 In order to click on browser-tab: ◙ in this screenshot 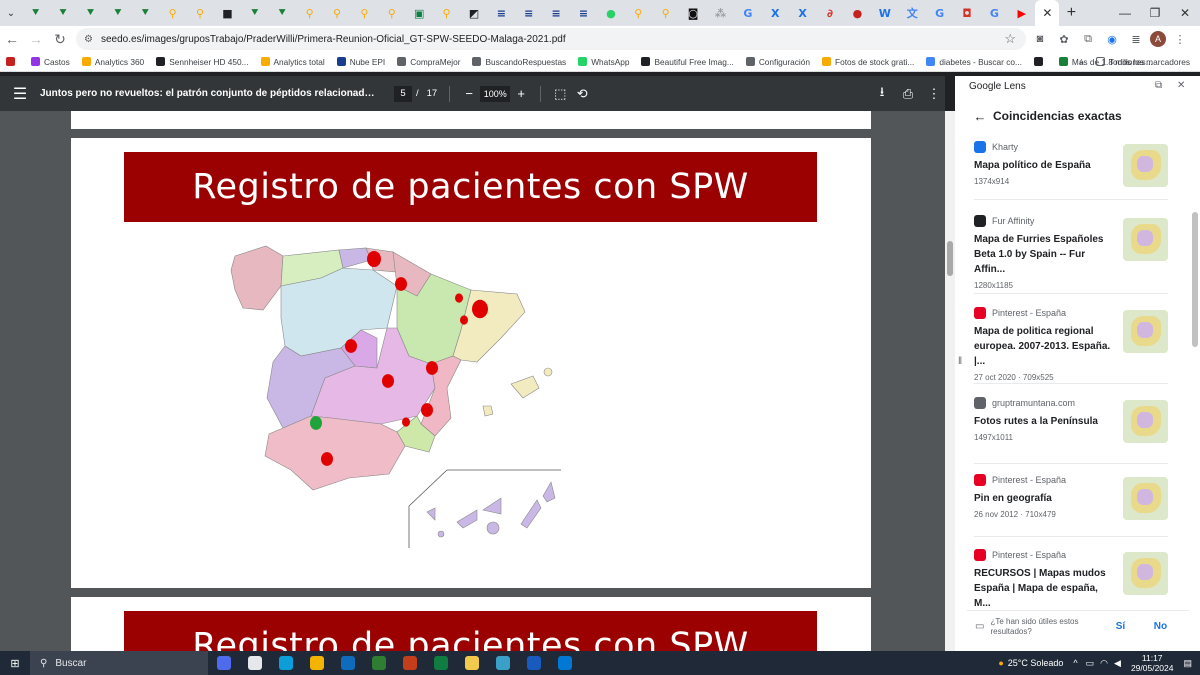, I will do `click(692, 13)`.